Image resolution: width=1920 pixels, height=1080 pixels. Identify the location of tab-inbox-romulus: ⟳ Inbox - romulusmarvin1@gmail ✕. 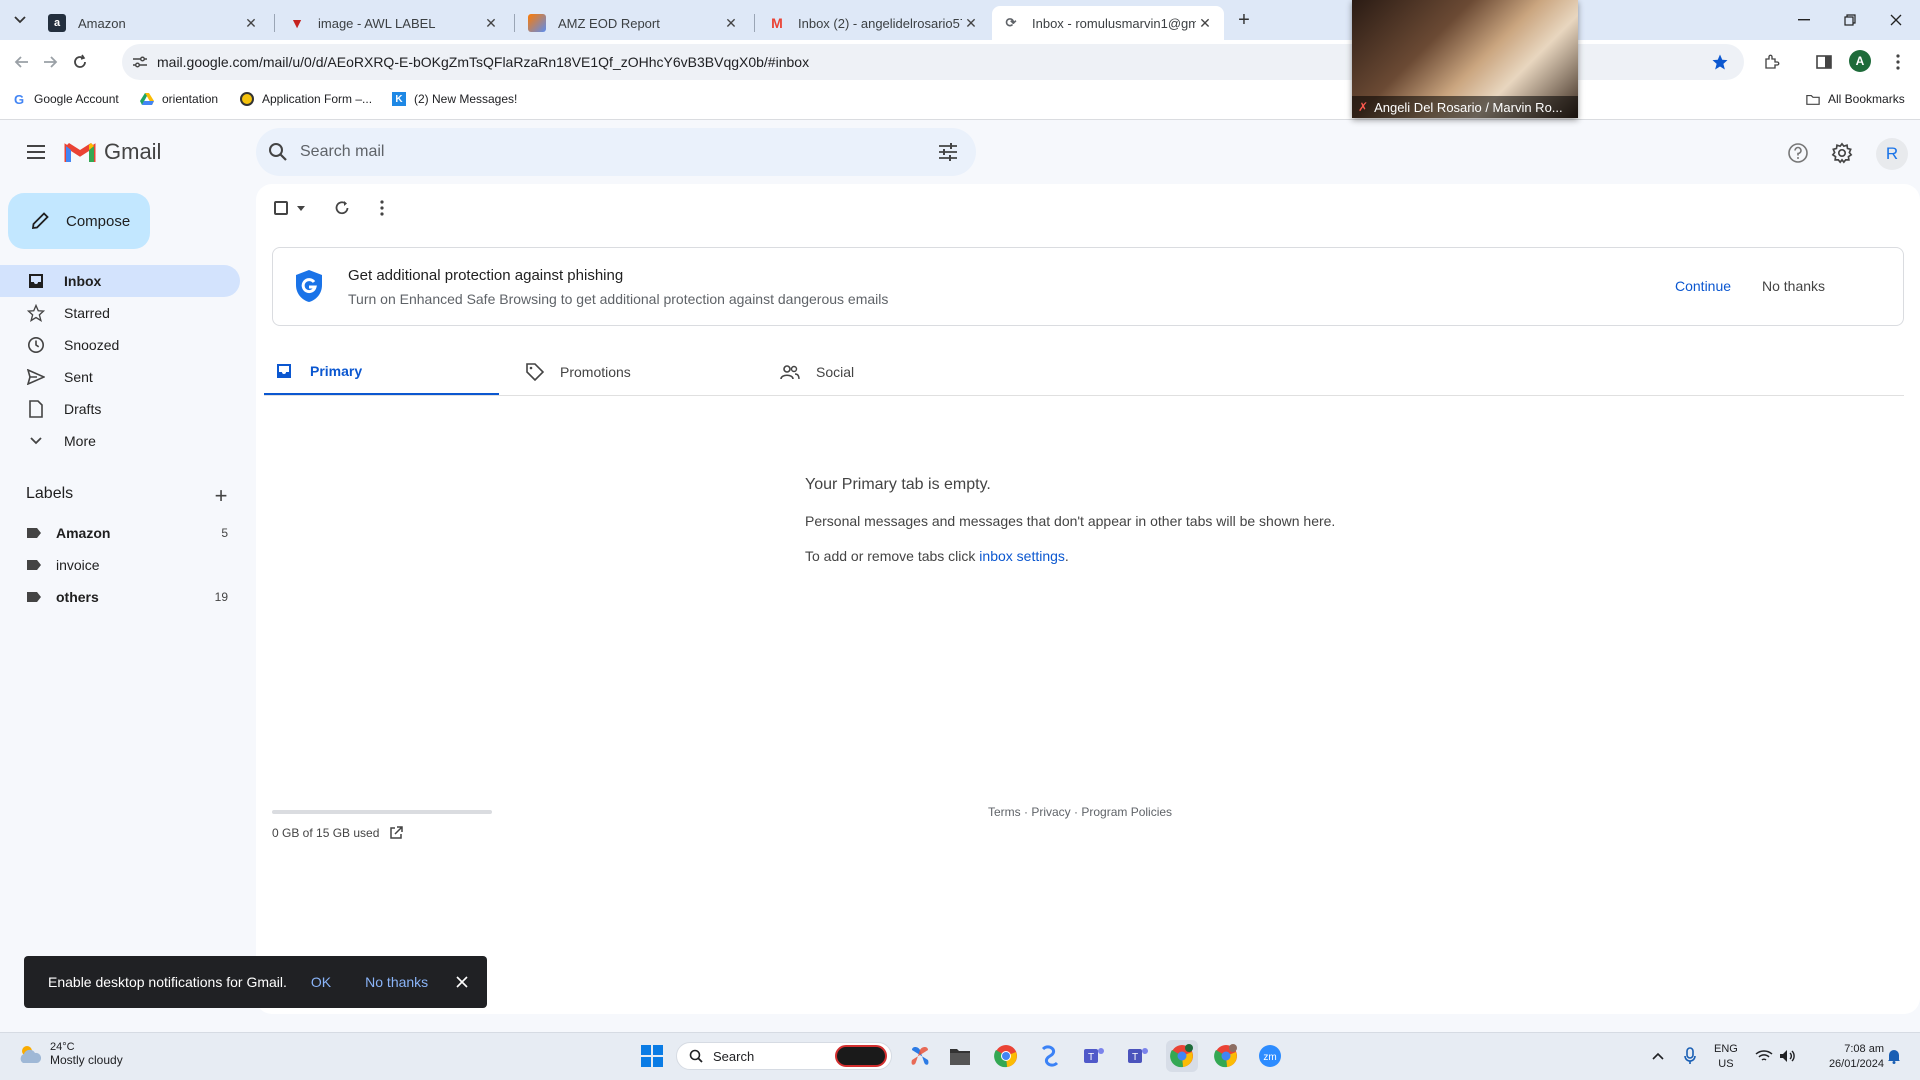
(1108, 23).